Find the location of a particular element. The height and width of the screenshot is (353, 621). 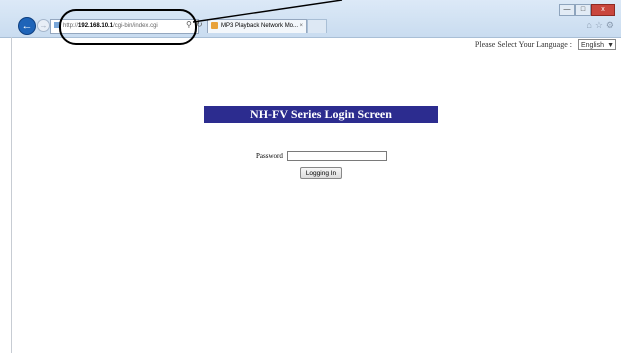

language-selected: English is located at coordinates (592, 45).